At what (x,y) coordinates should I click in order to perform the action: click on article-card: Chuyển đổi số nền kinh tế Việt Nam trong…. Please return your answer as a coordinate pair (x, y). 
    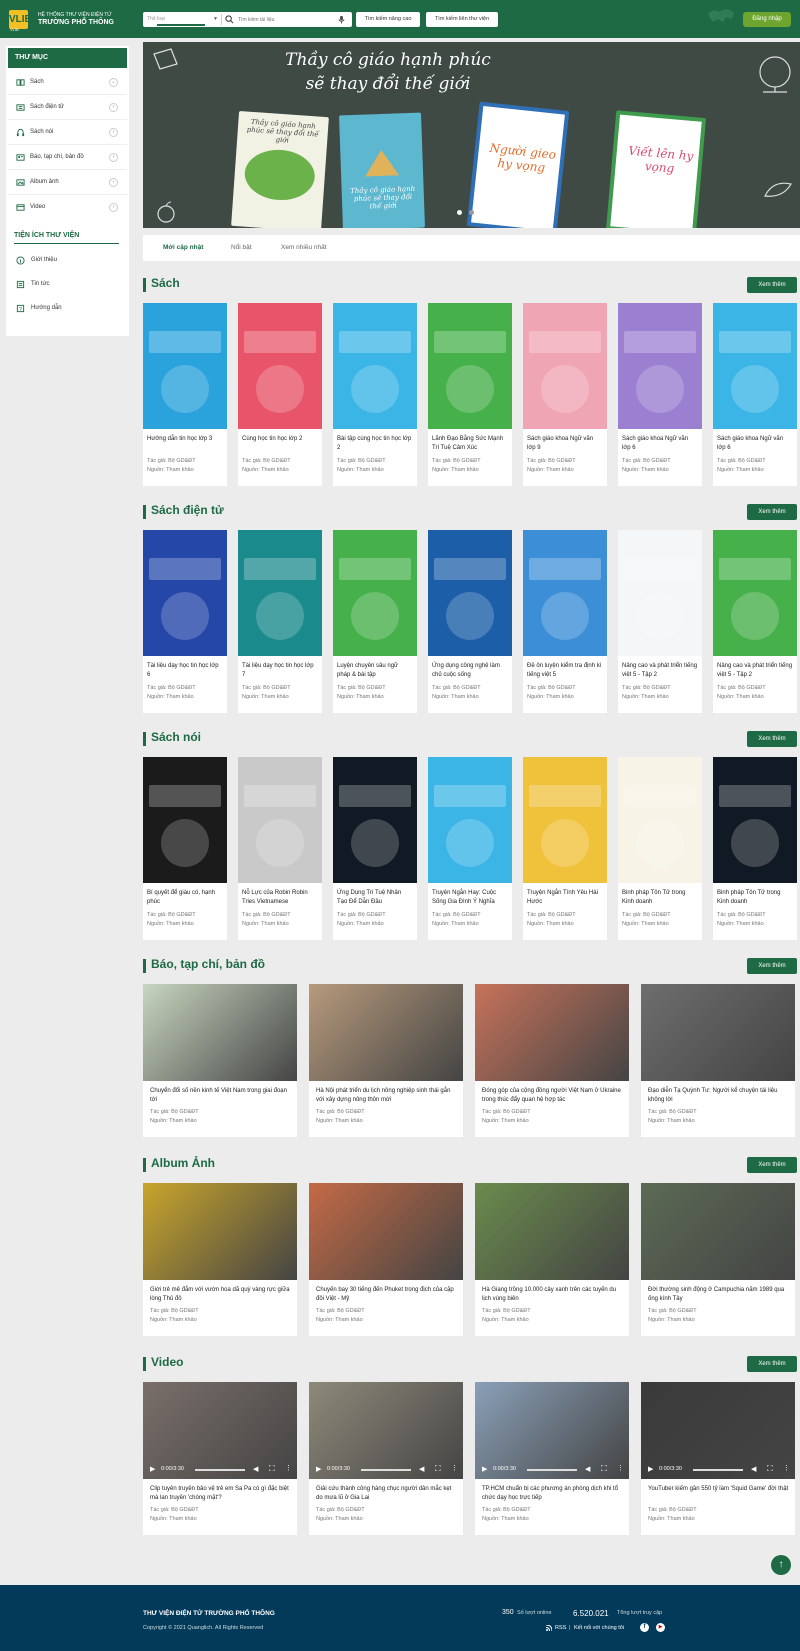
    Looking at the image, I should click on (220, 1060).